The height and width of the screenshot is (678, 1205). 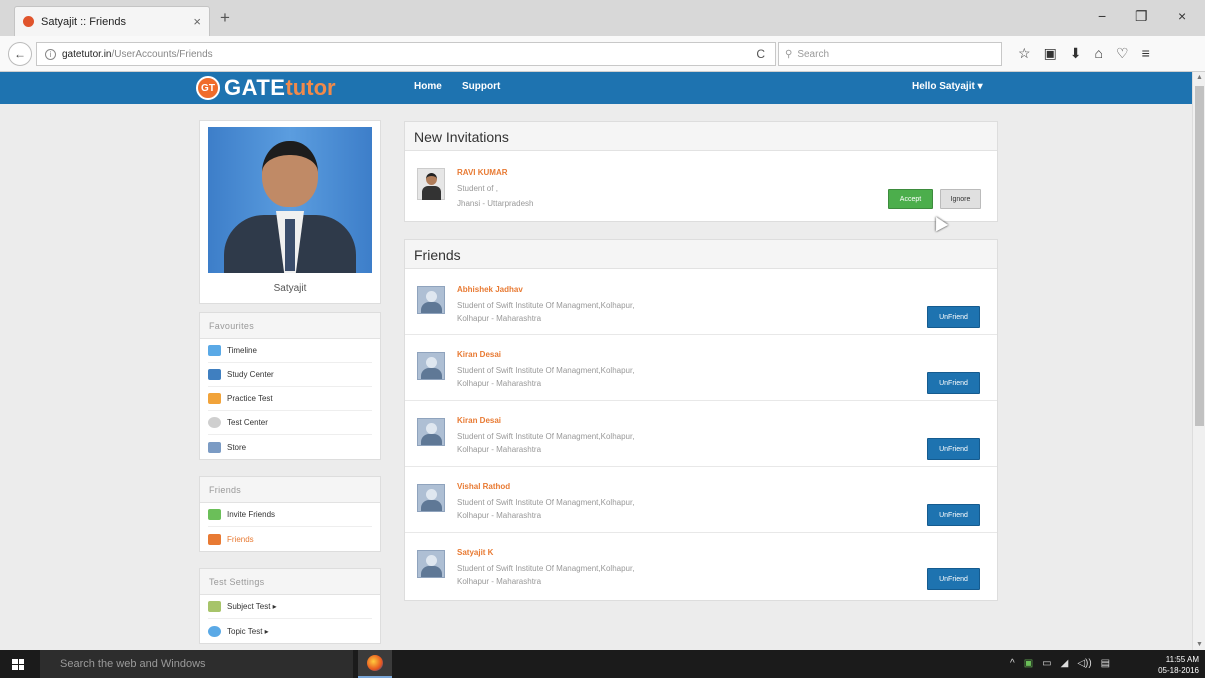 I want to click on reload-icon: C, so click(x=760, y=54).